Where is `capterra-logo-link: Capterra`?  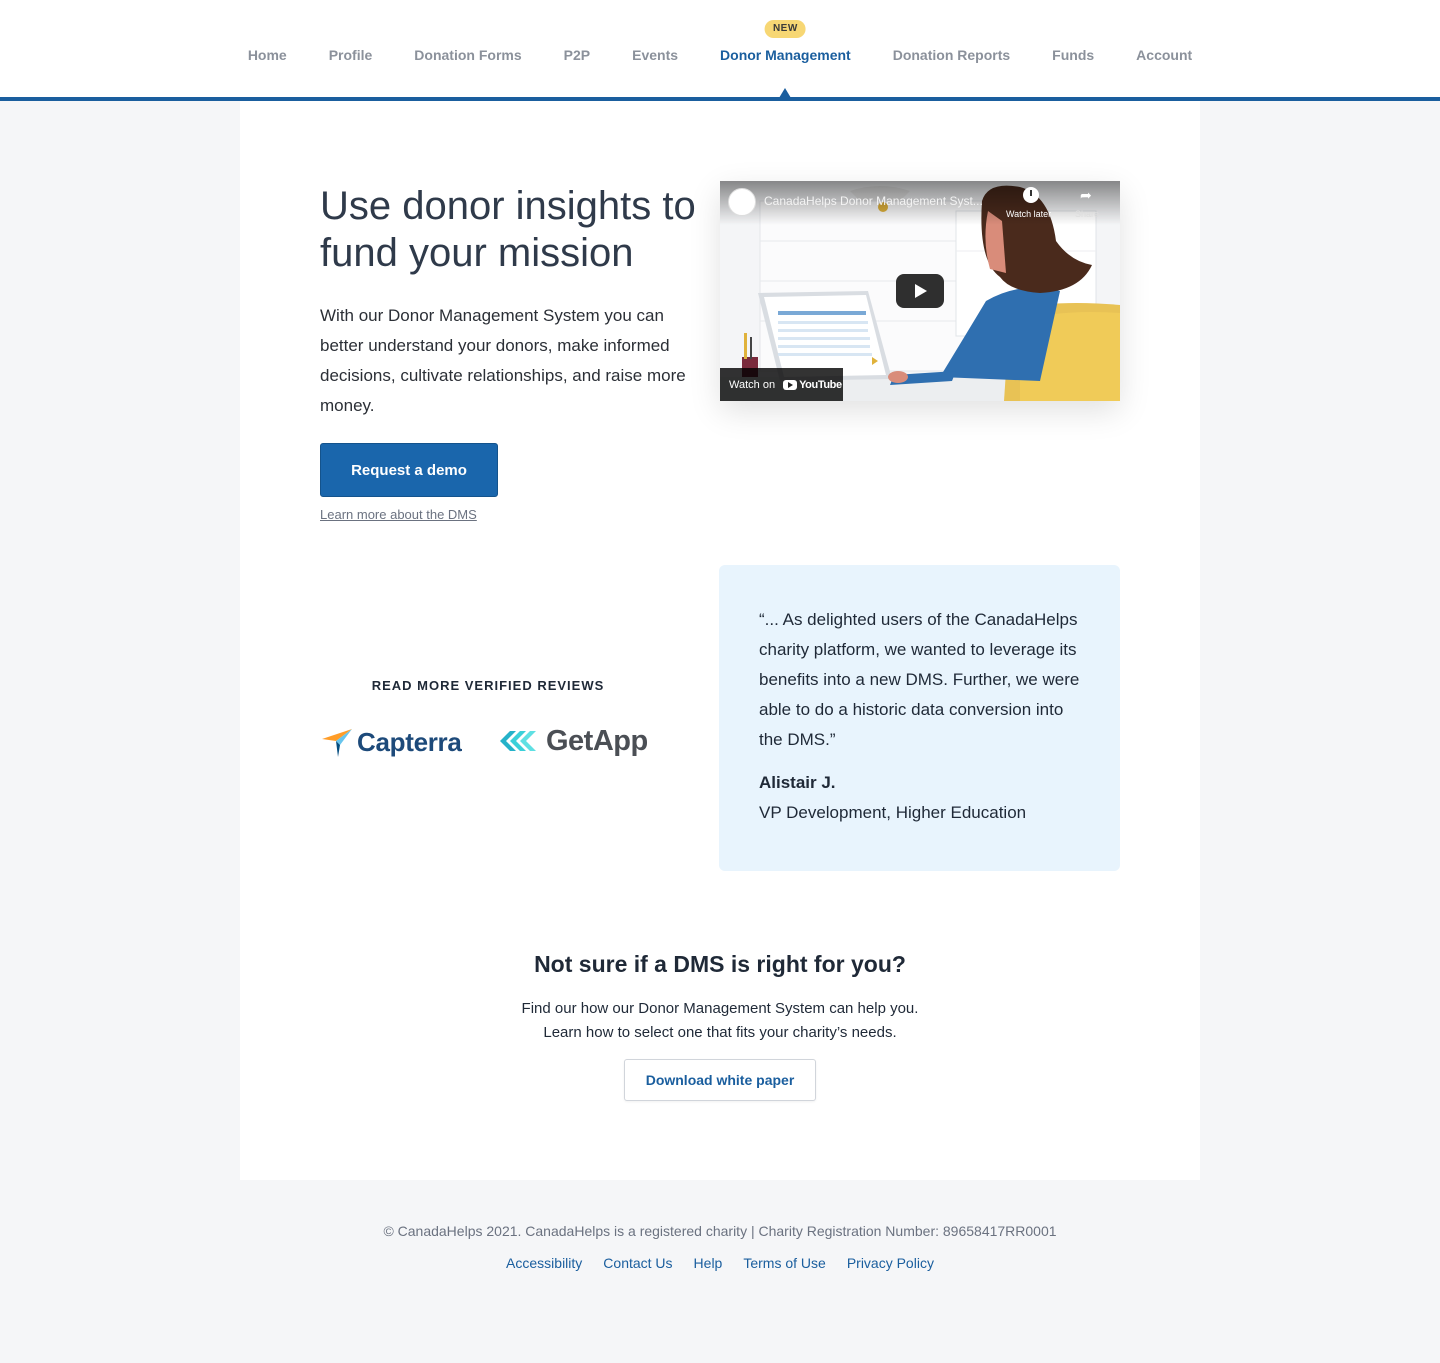 capterra-logo-link: Capterra is located at coordinates (392, 742).